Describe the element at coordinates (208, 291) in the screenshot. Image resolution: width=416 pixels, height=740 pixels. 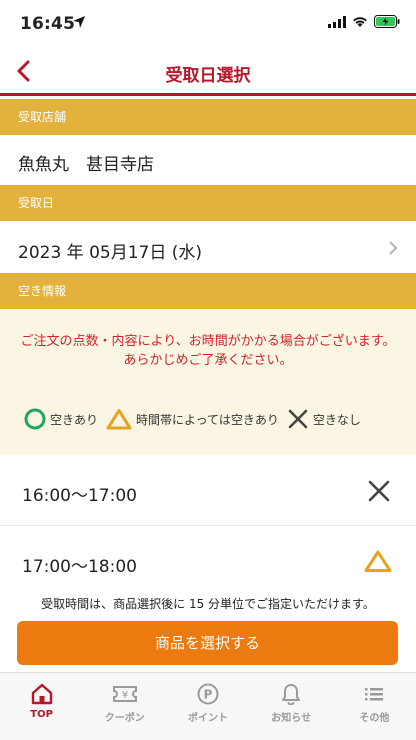
I see `availability-section-header: 空き情報` at that location.